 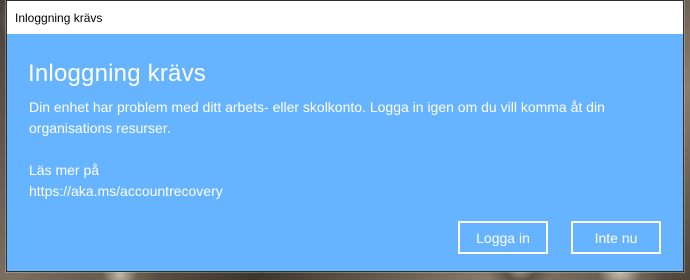 I want to click on learn-more-label: Läs mer på, so click(x=64, y=170).